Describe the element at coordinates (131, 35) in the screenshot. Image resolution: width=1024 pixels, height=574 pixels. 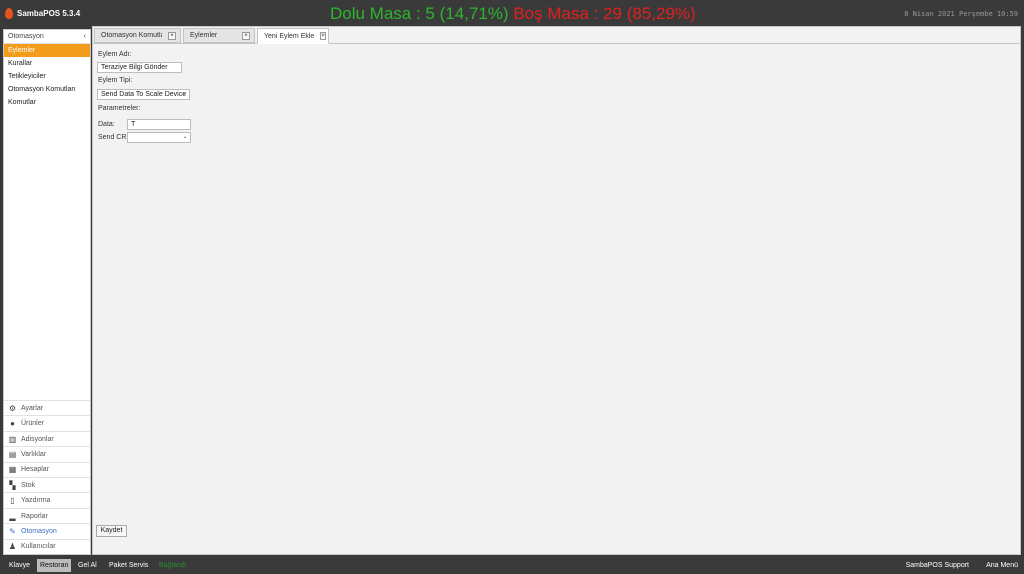
I see `tab-label: Otomasyon Komutları` at that location.